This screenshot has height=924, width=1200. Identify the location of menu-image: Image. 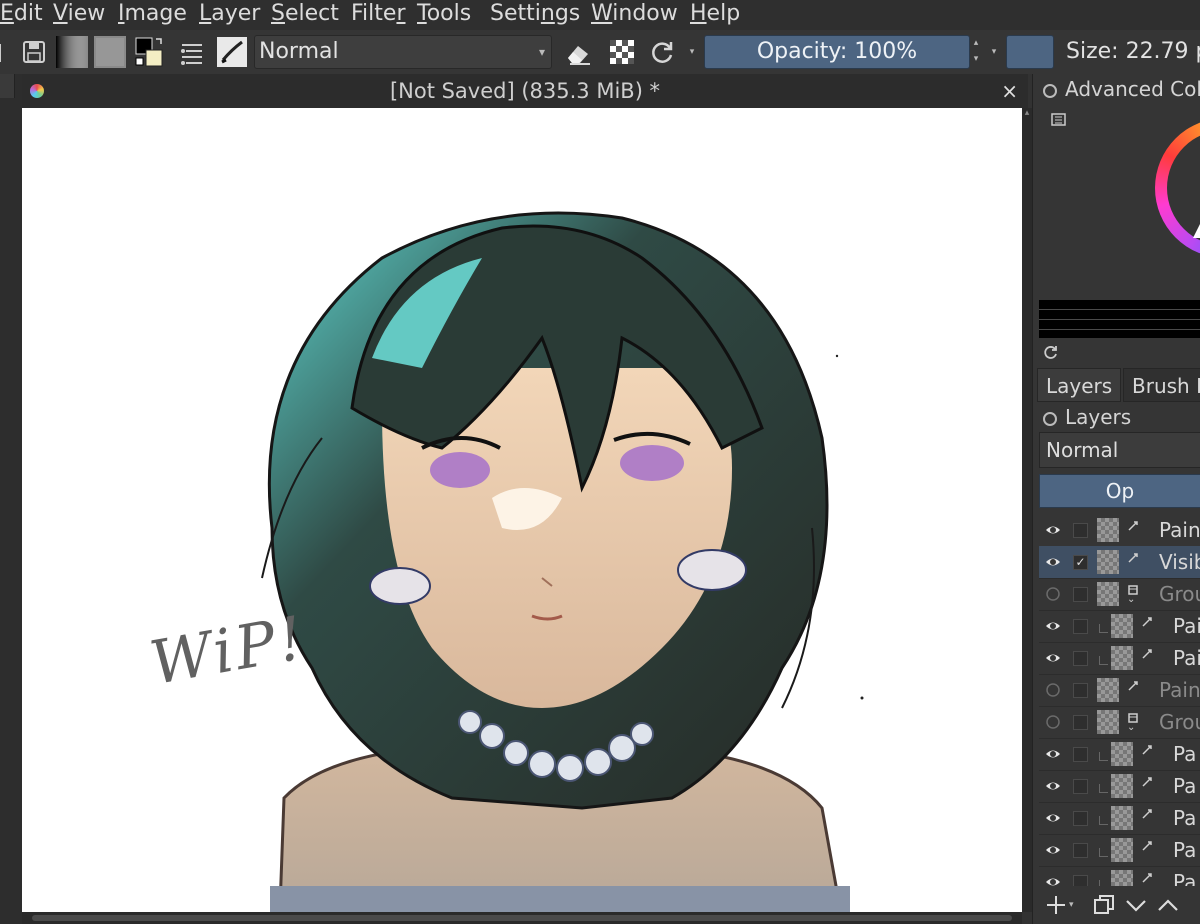
(152, 15).